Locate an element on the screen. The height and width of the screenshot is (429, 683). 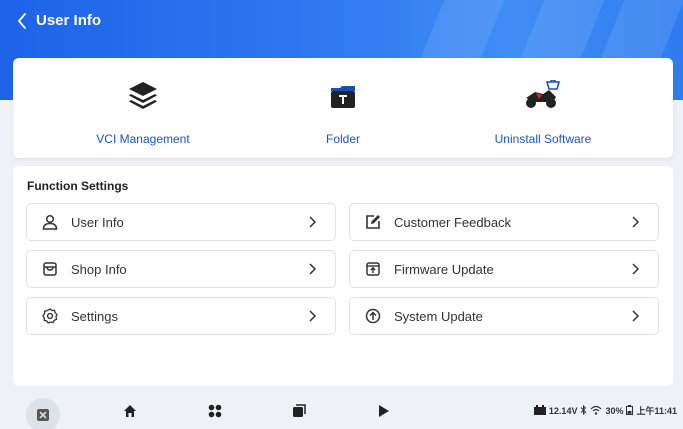
apps-grid-icon is located at coordinates (215, 411).